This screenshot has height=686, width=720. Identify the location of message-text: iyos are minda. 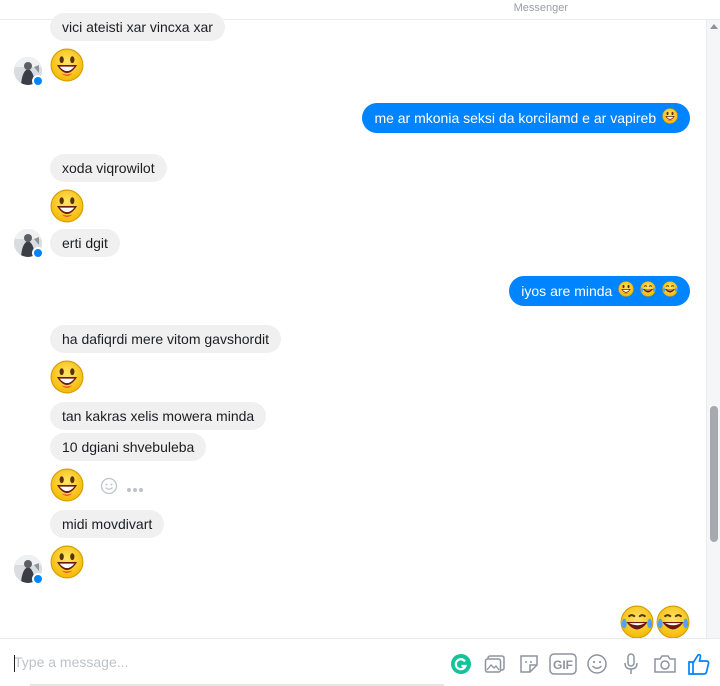
(567, 291).